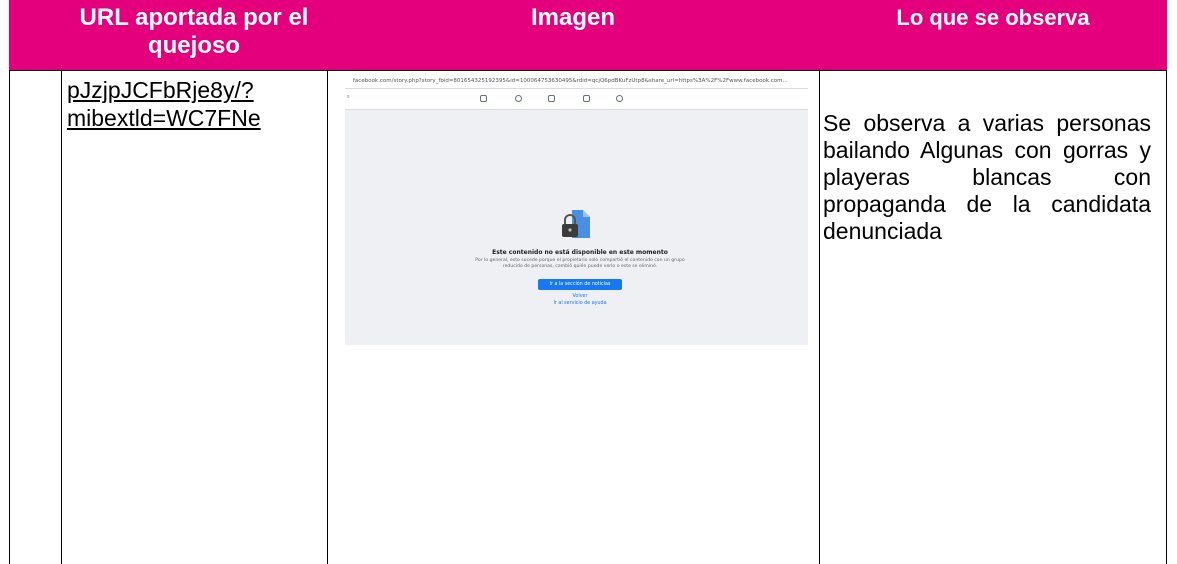 Image resolution: width=1177 pixels, height=564 pixels. Describe the element at coordinates (588, 70) in the screenshot. I see `table-header-divider` at that location.